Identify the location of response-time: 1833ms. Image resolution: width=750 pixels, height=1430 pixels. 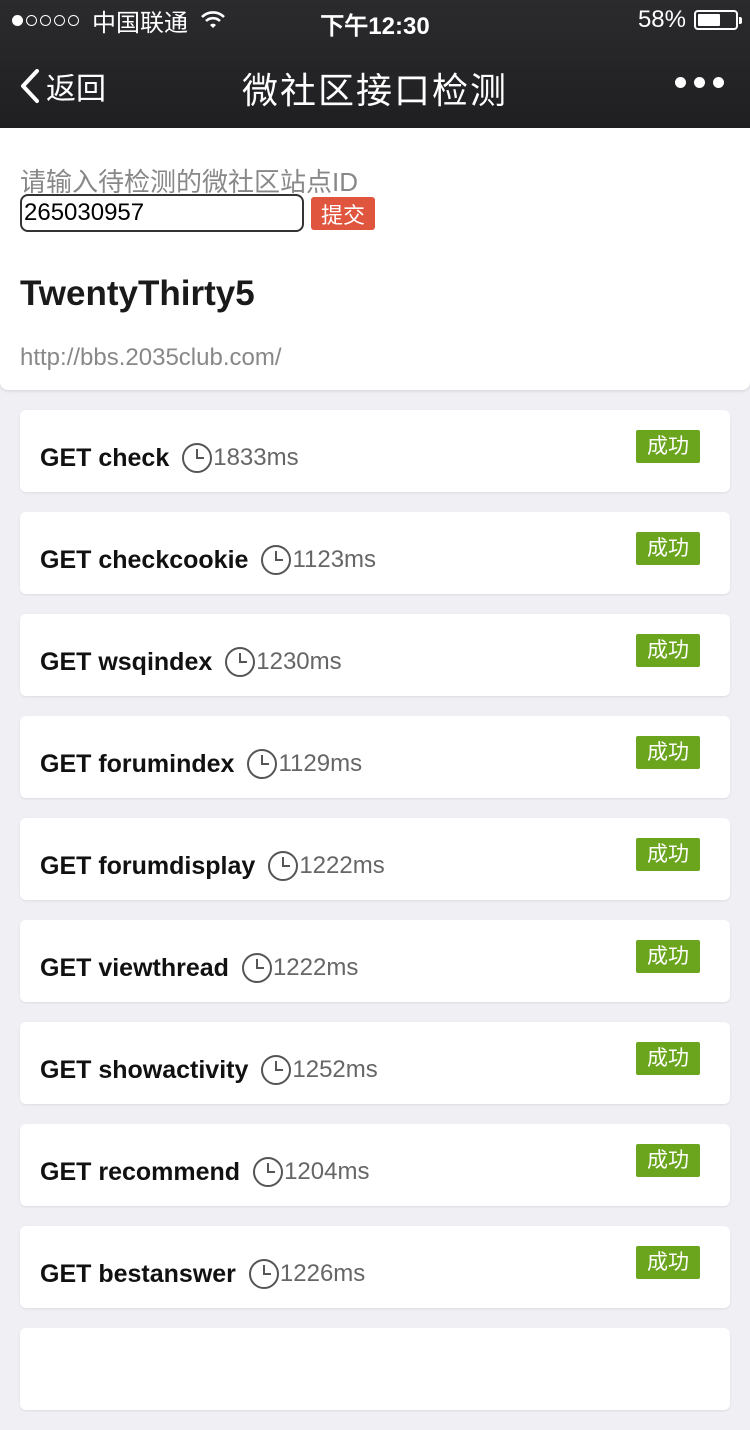
(256, 457).